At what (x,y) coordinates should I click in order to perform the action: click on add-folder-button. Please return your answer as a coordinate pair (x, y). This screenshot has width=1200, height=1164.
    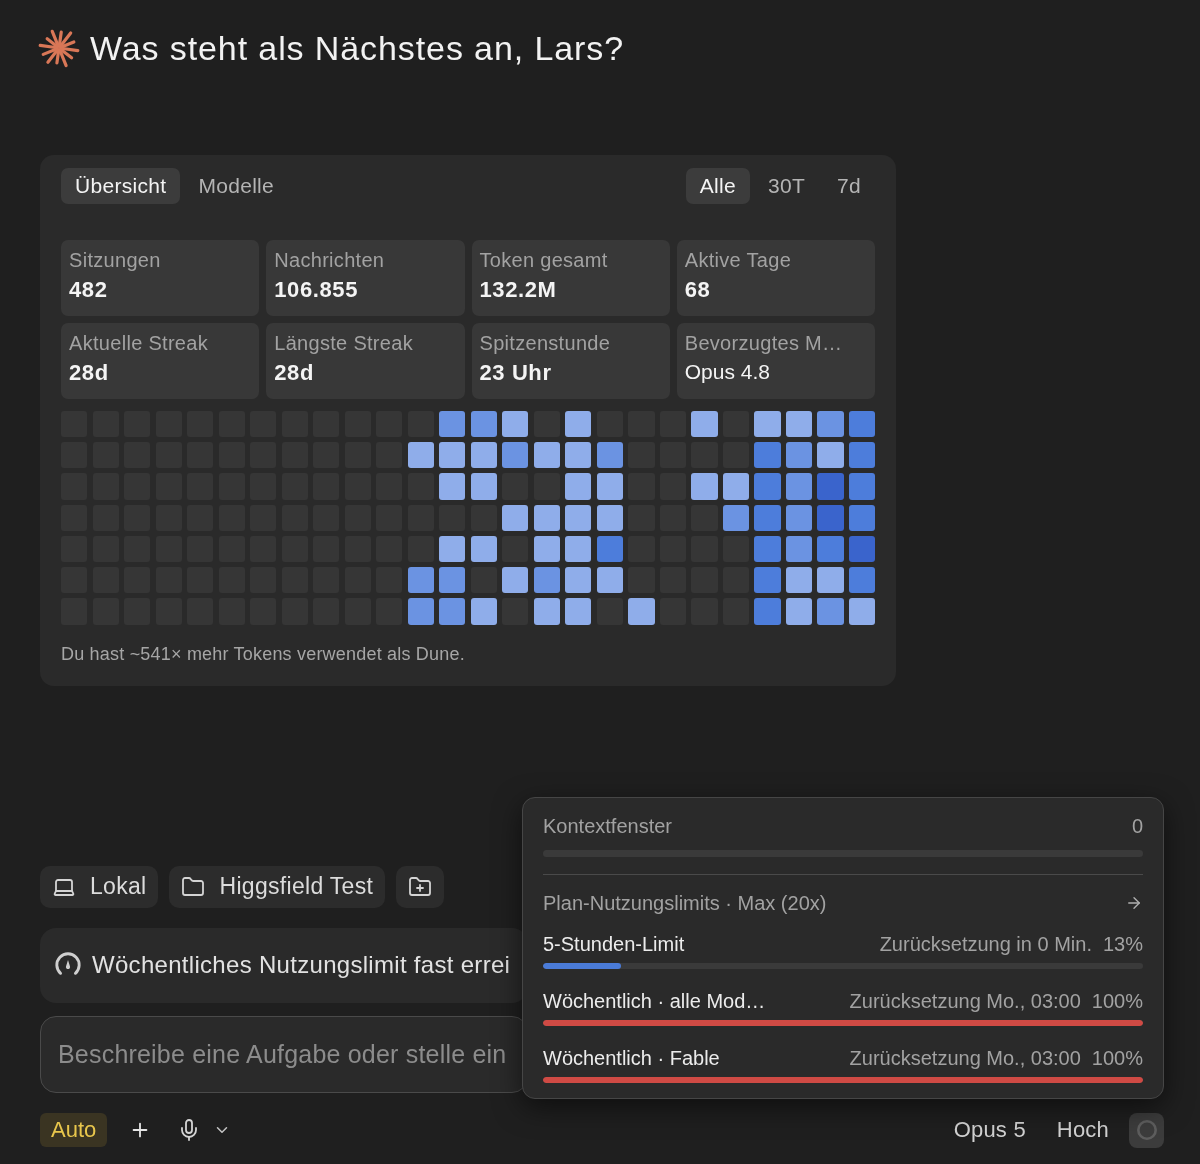
    Looking at the image, I should click on (420, 886).